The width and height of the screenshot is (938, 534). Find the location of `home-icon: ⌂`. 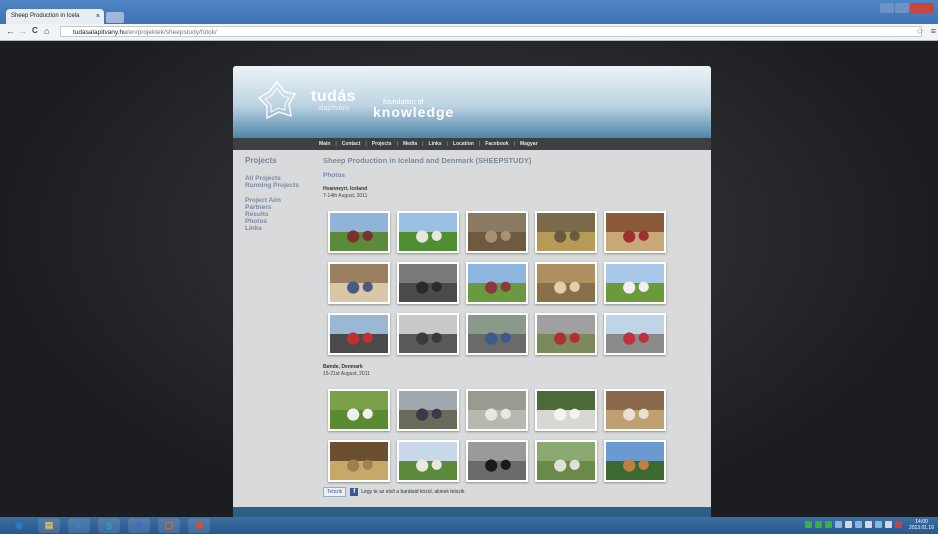

home-icon: ⌂ is located at coordinates (46, 31).